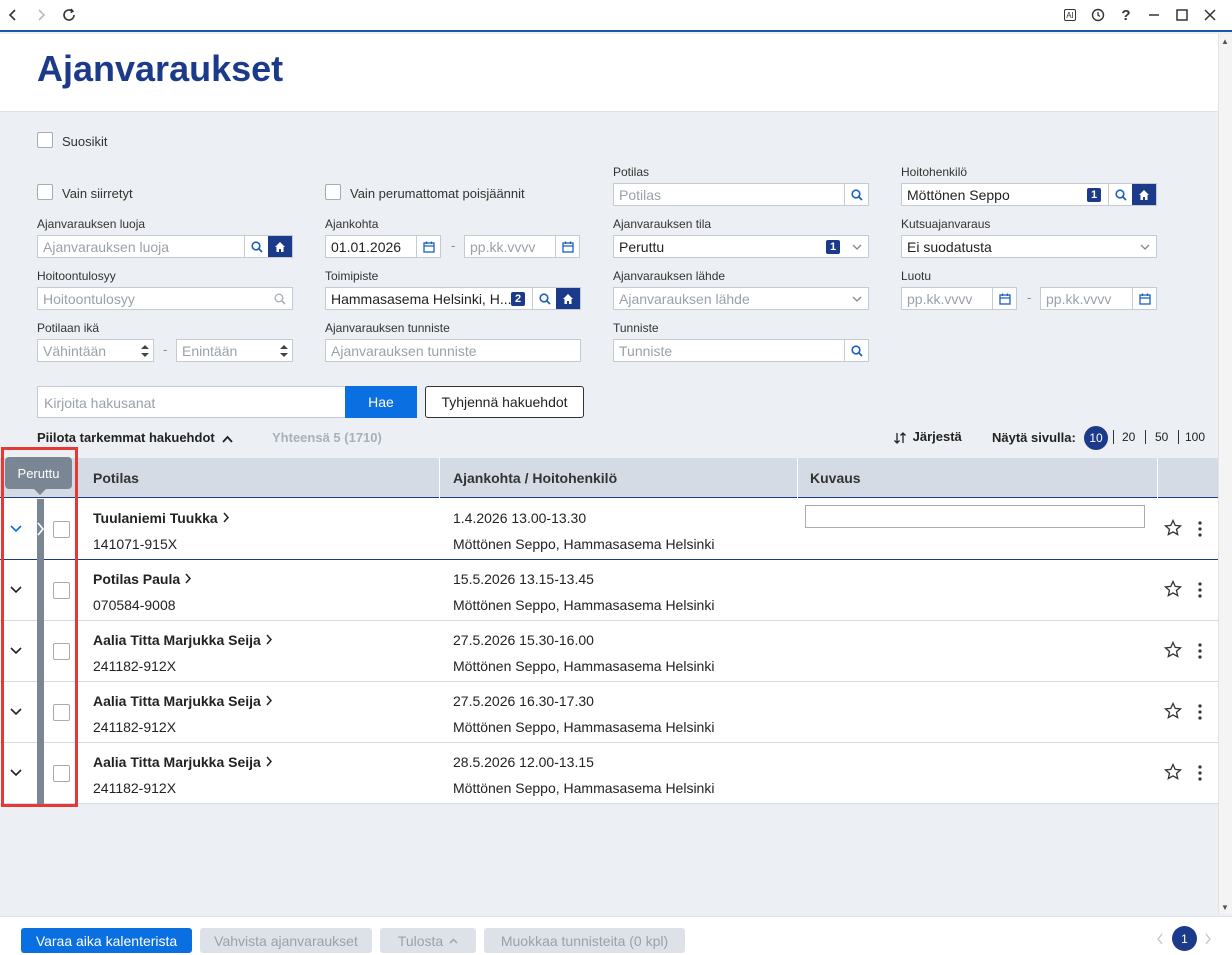  Describe the element at coordinates (959, 298) in the screenshot. I see `created-from-input: pp.kk.vvvv` at that location.